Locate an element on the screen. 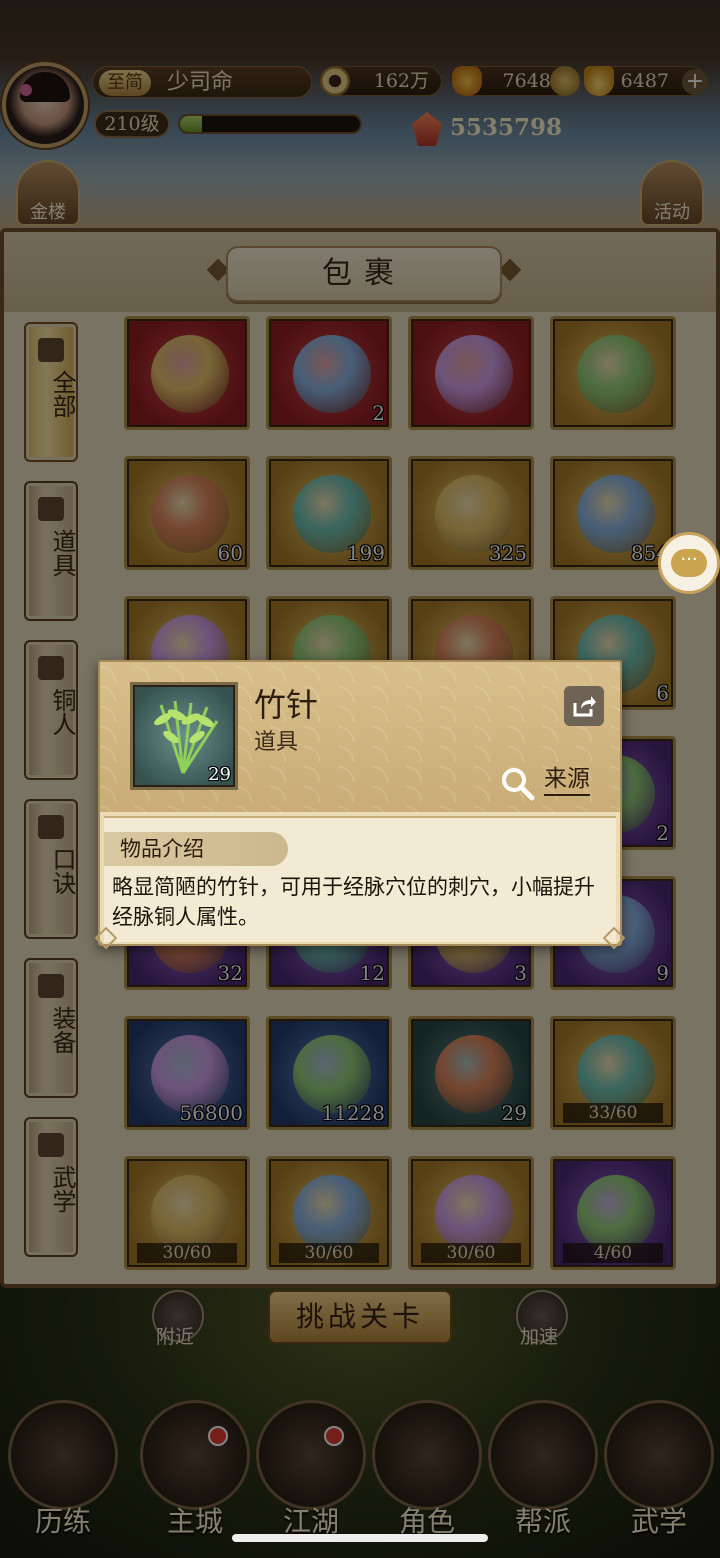  activity-label: 活动 is located at coordinates (672, 212).